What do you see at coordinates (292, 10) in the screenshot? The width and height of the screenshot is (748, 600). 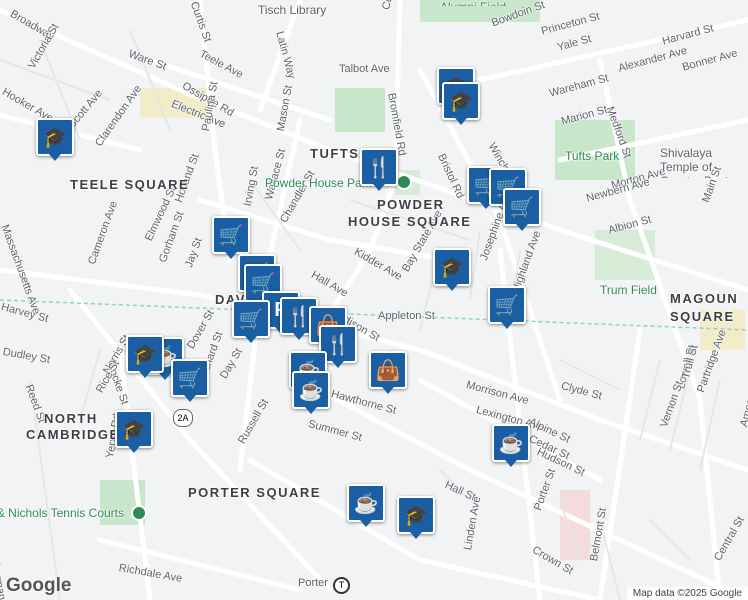 I see `poi-label-tisch-library: Tisch Library` at bounding box center [292, 10].